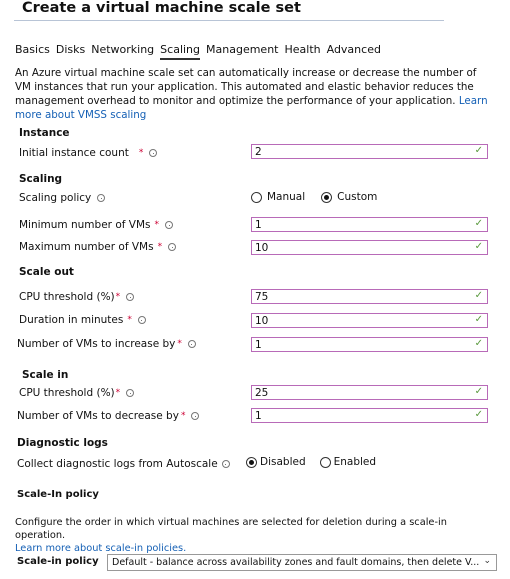 This screenshot has width=510, height=579. I want to click on page-title: Create a virtual machine scale set, so click(161, 8).